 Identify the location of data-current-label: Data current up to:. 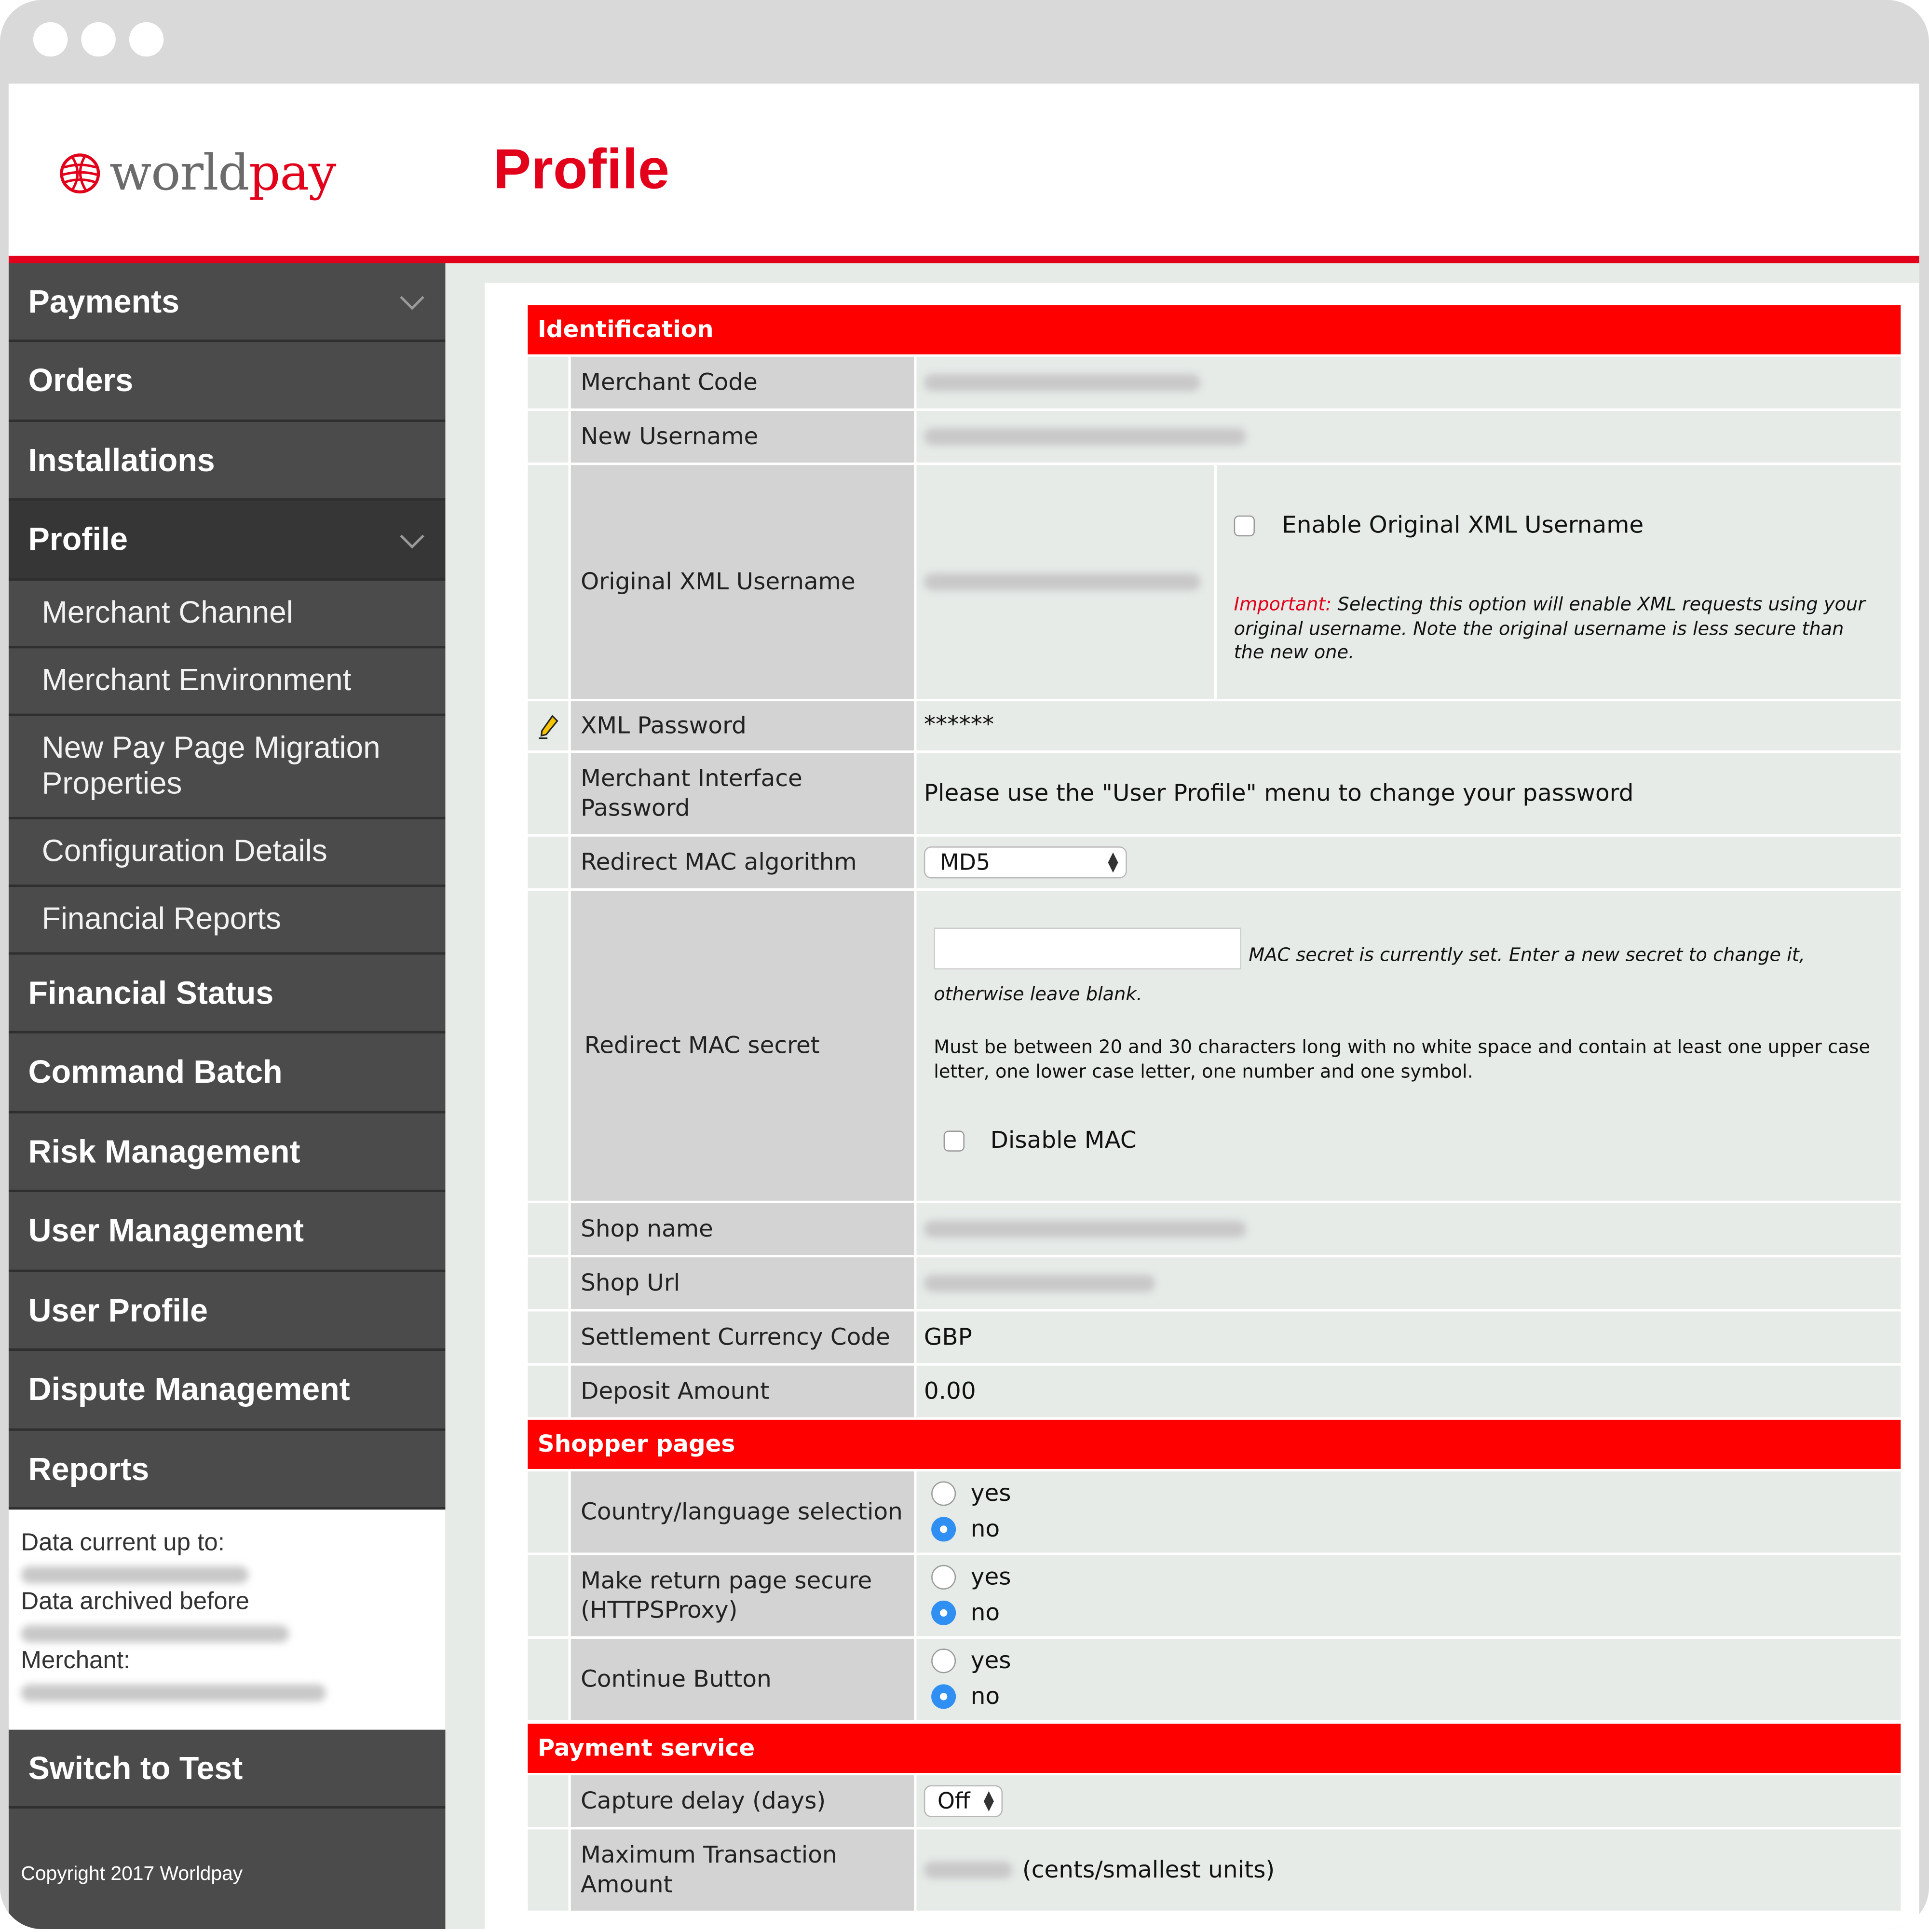
(123, 1543).